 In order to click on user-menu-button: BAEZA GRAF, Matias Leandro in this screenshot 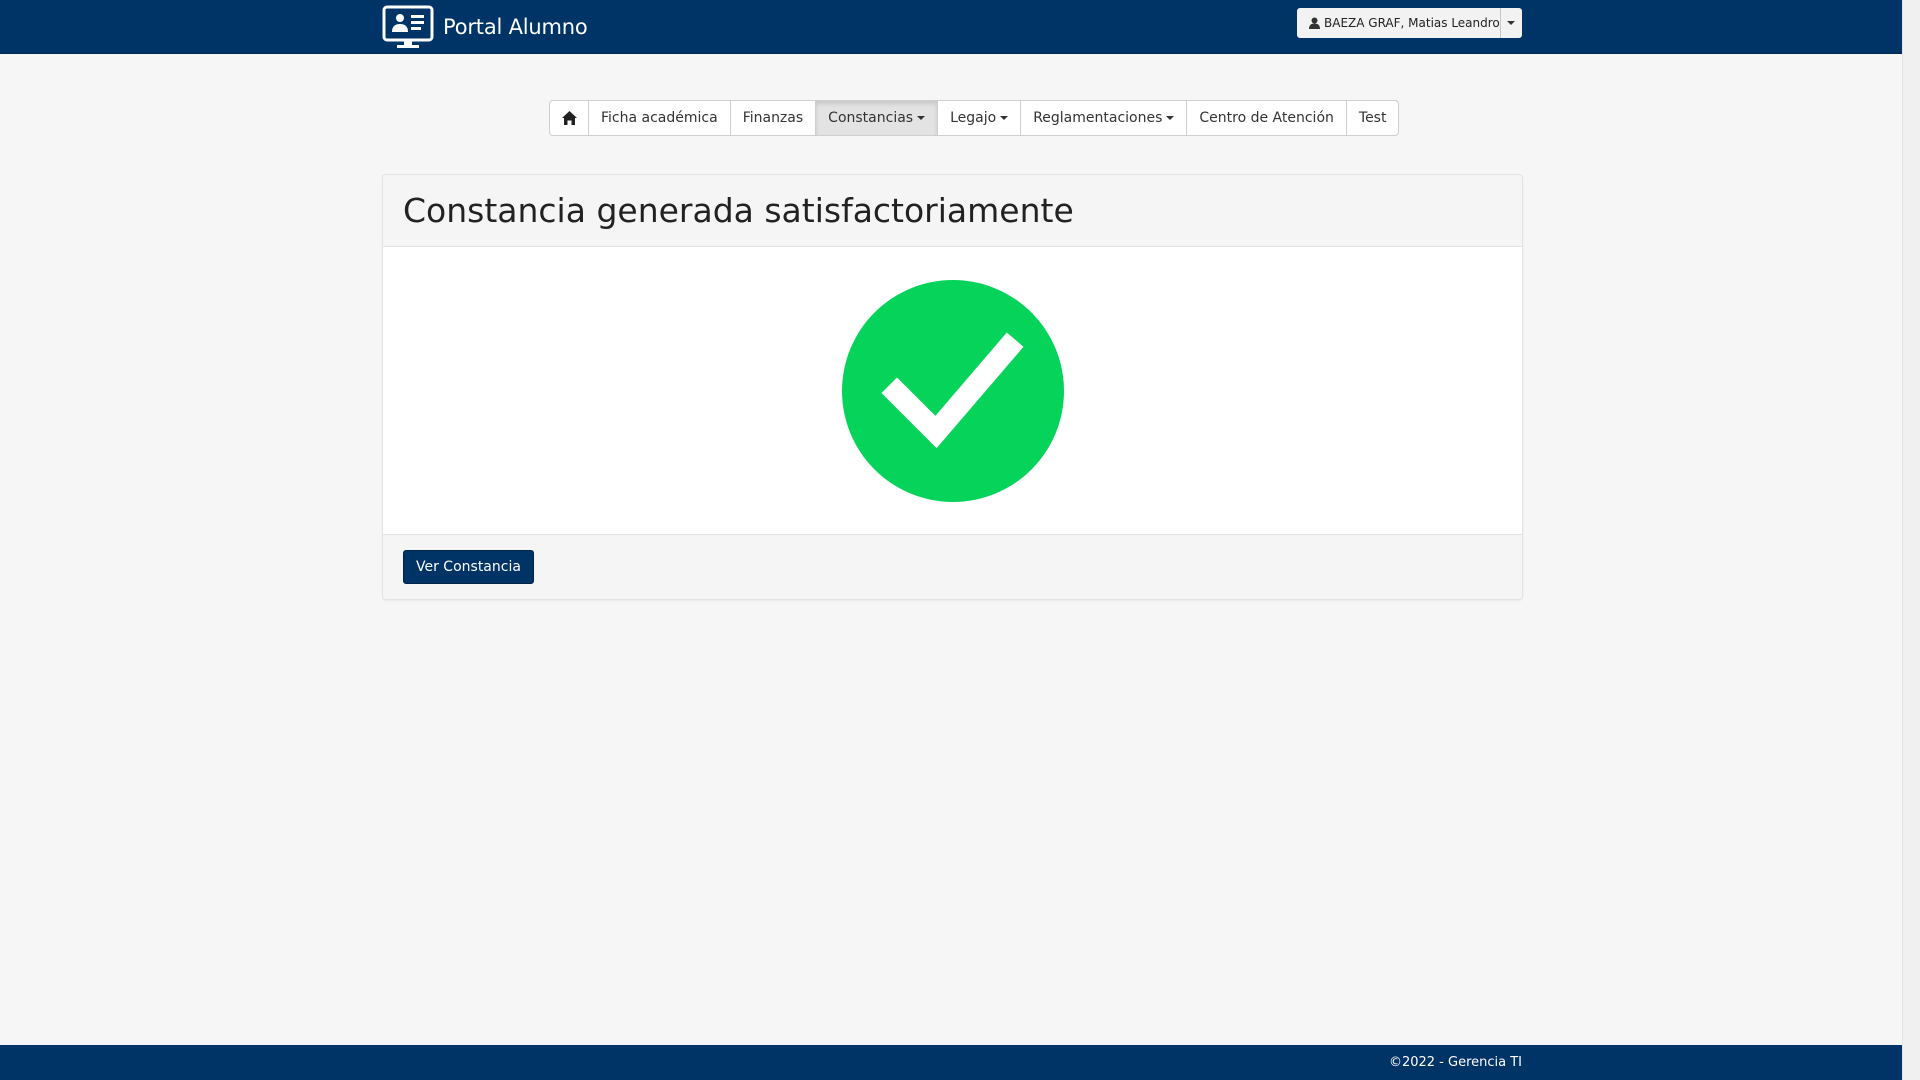, I will do `click(1399, 23)`.